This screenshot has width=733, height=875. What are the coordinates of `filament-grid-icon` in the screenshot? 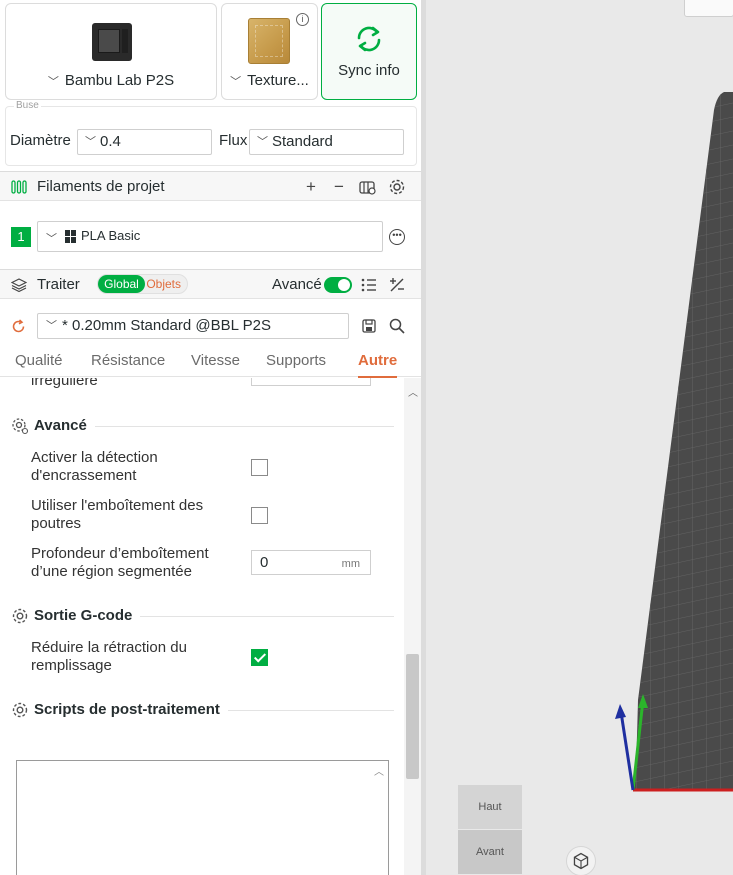 It's located at (367, 187).